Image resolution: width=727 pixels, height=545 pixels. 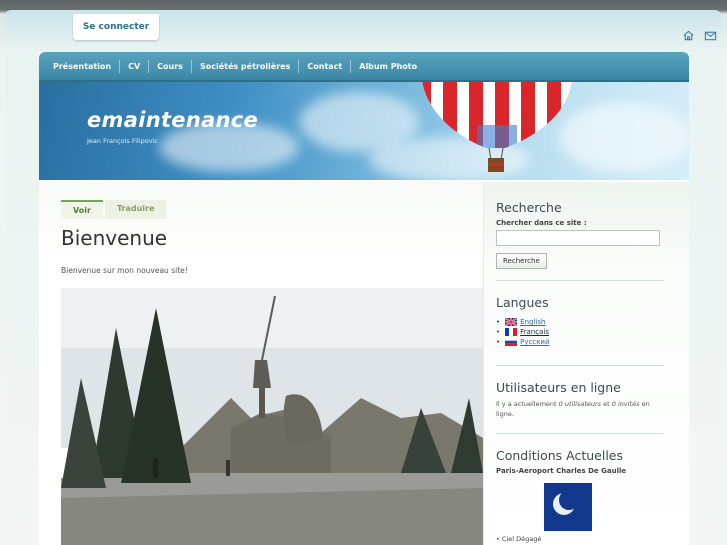 I want to click on site-slogan: Jean François Filipovic, so click(x=122, y=141).